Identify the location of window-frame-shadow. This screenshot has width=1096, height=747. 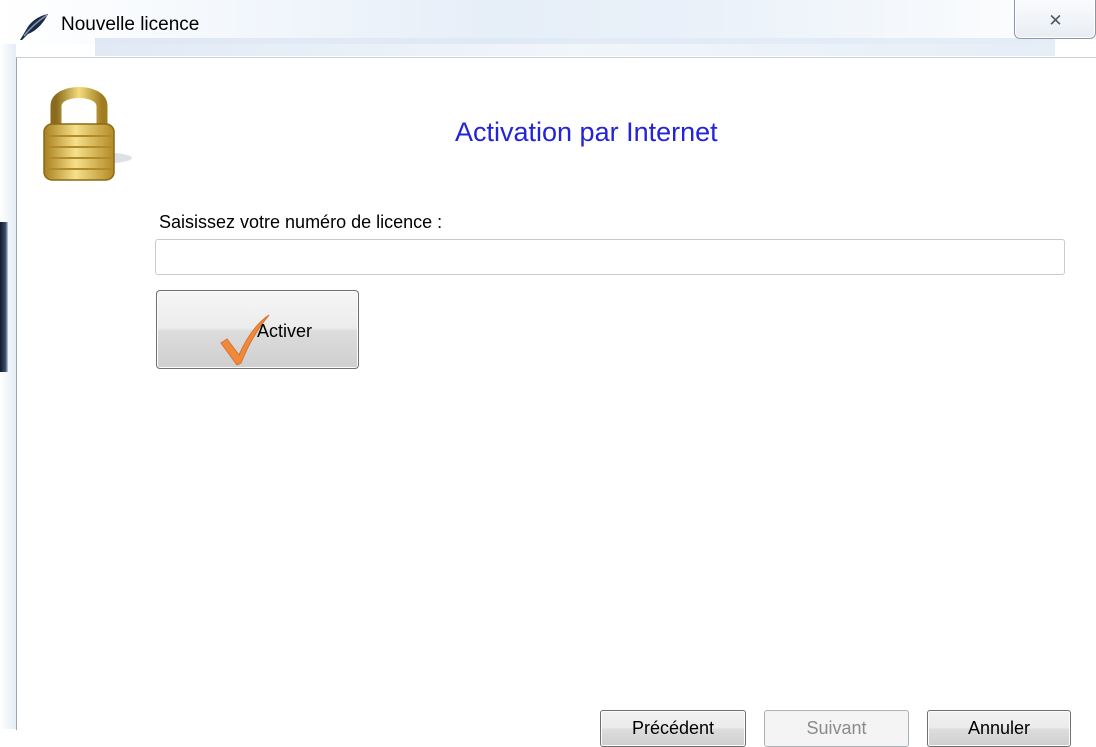
(4, 297).